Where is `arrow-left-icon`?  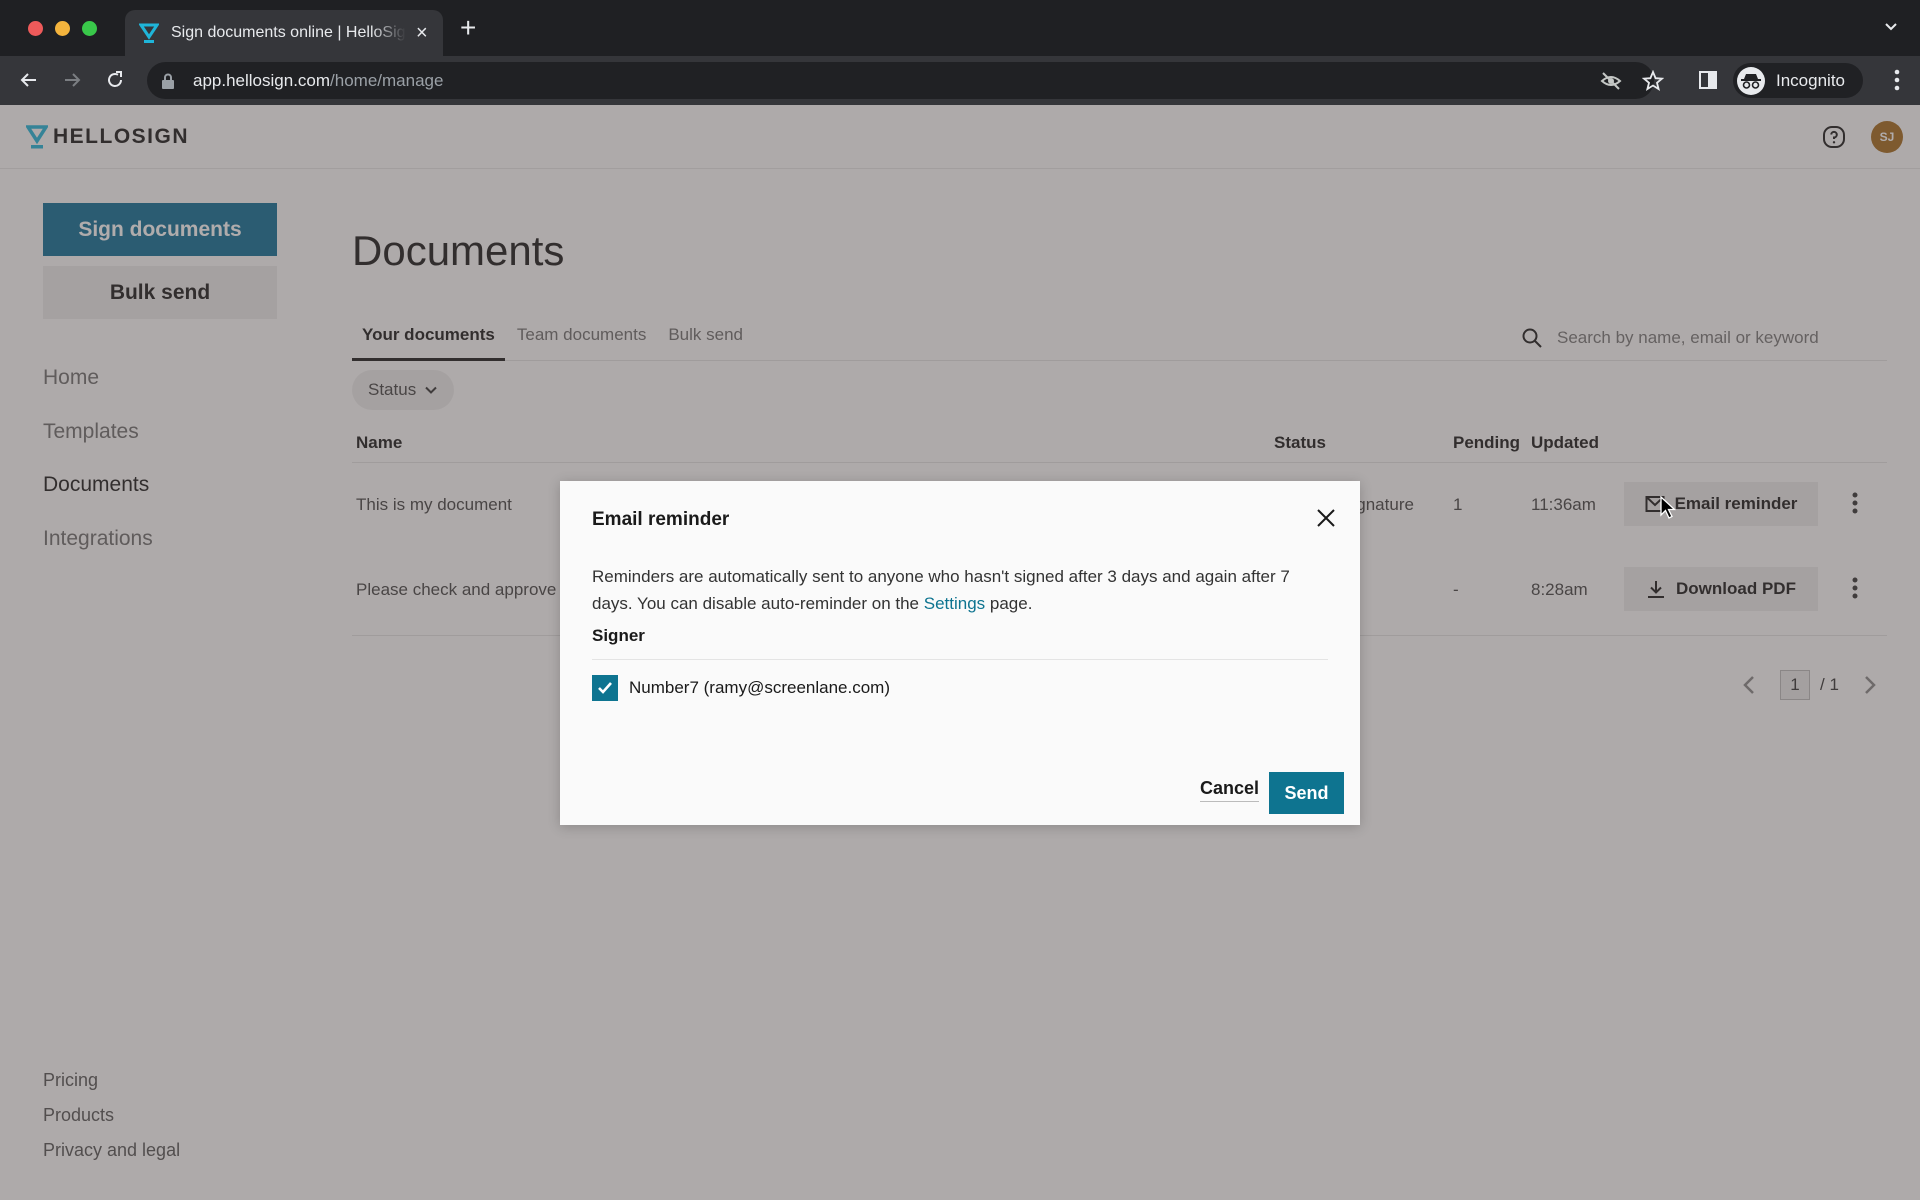 arrow-left-icon is located at coordinates (28, 80).